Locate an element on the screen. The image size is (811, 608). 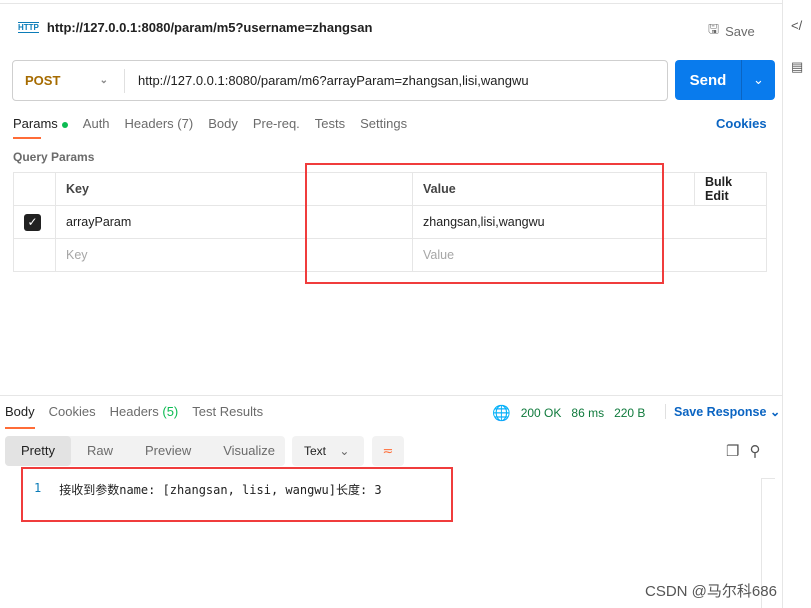
tab-test-results: Test Results is located at coordinates (227, 411).